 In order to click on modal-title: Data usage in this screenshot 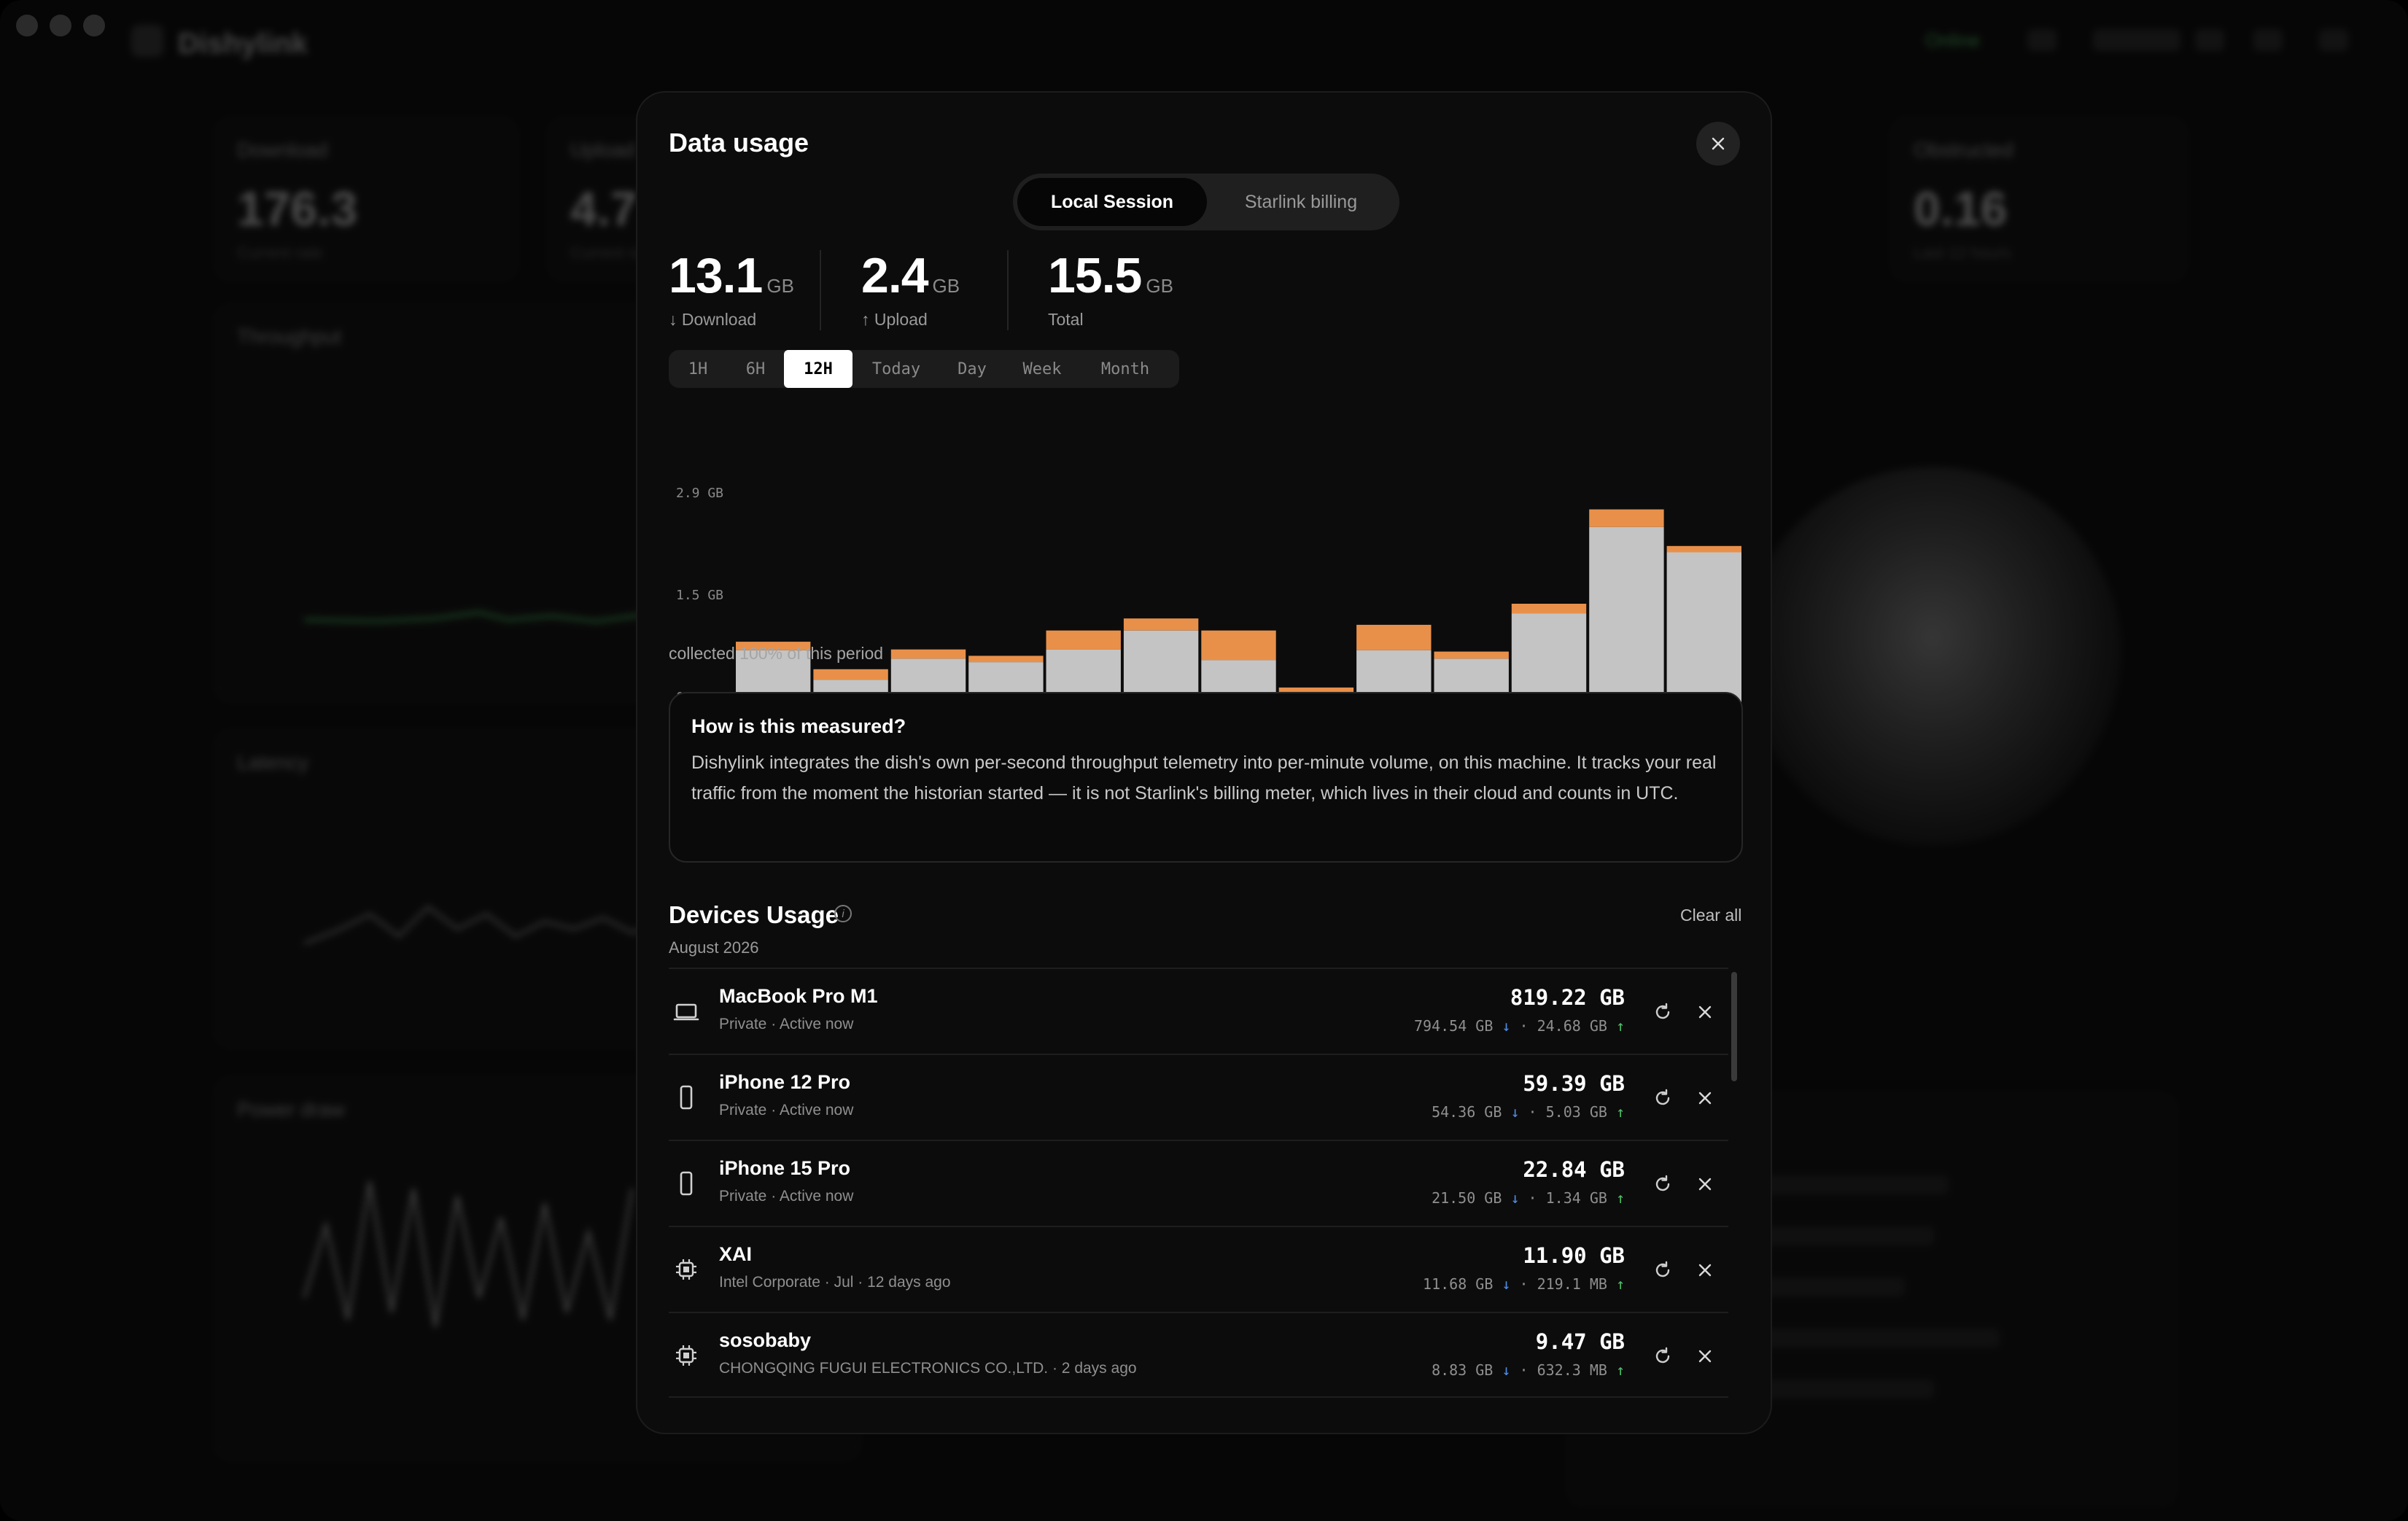, I will do `click(739, 142)`.